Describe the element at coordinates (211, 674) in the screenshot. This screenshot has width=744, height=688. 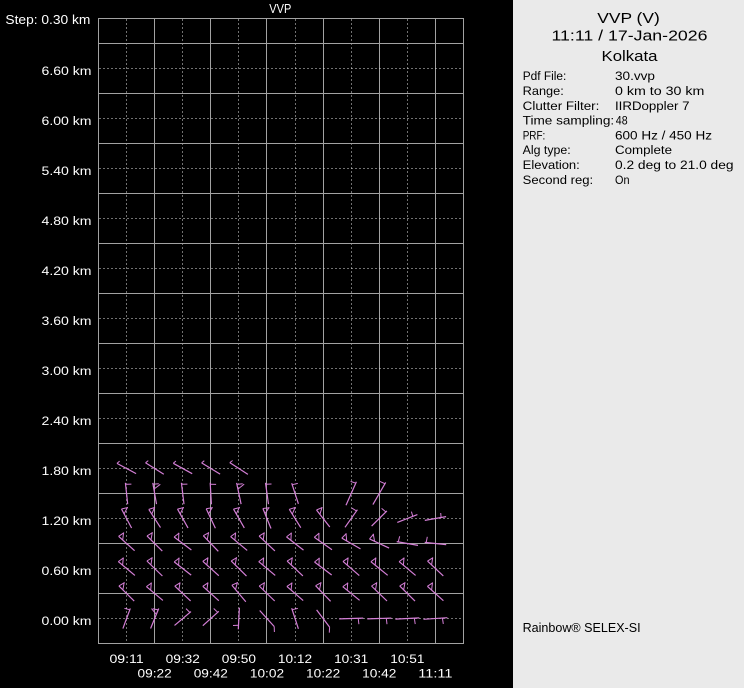
I see `svg-text: 09:42` at that location.